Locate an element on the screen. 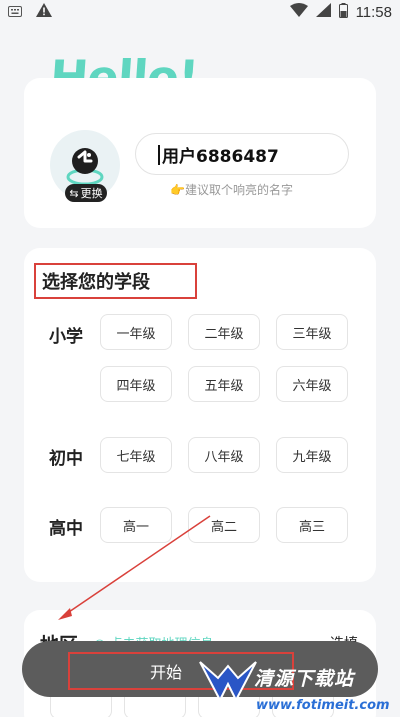  status-time: 11:58 is located at coordinates (373, 12).